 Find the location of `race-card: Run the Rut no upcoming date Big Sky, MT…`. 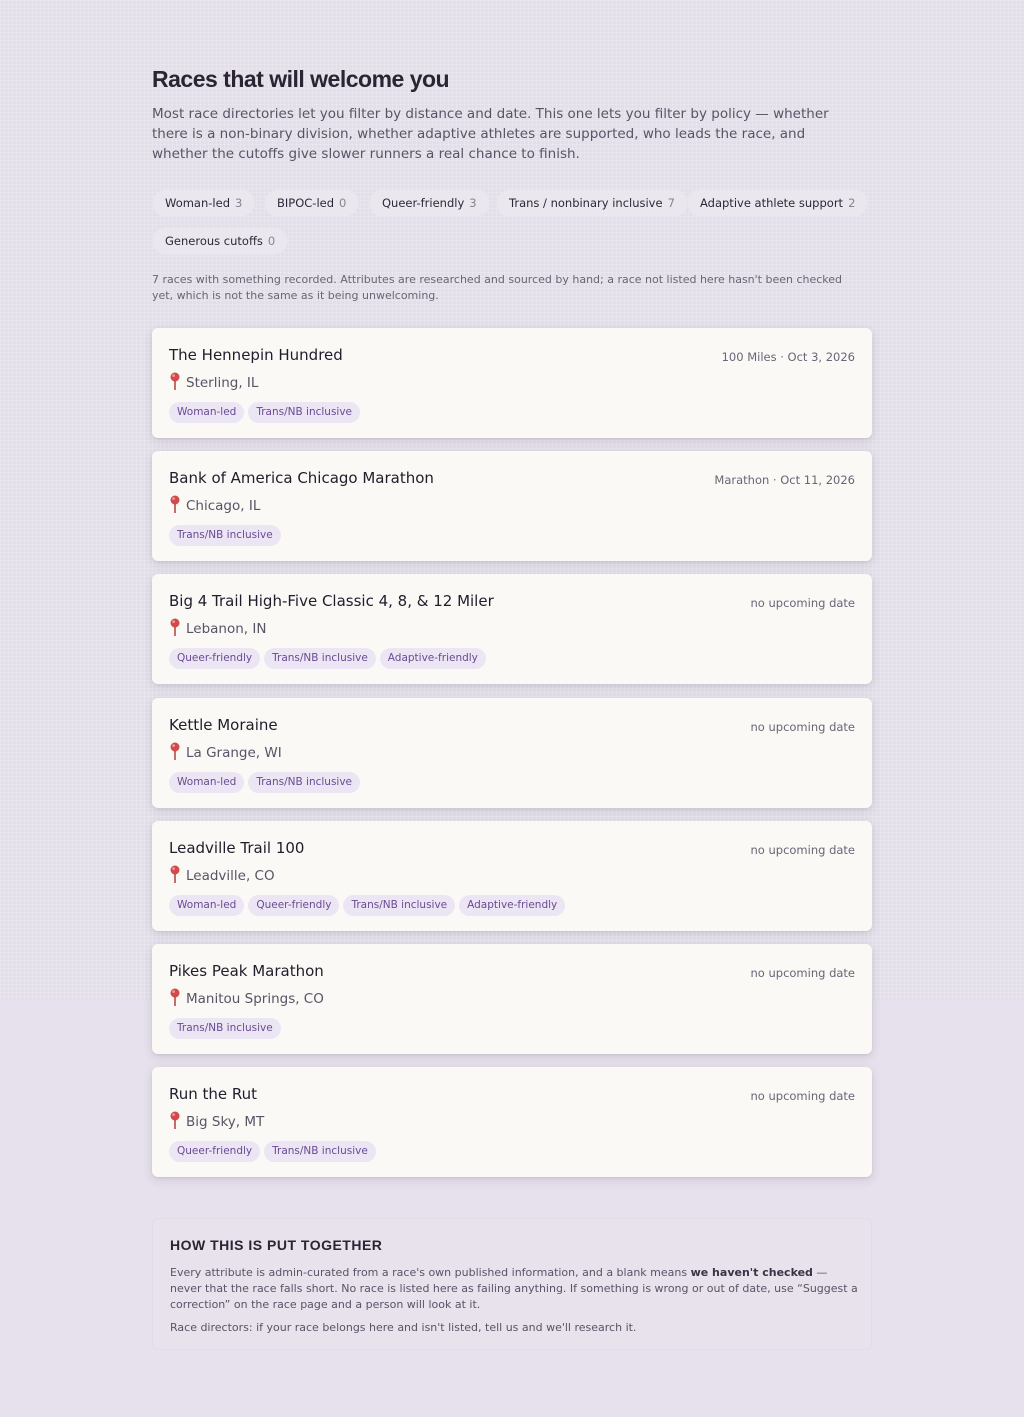

race-card: Run the Rut no upcoming date Big Sky, MT… is located at coordinates (512, 1122).